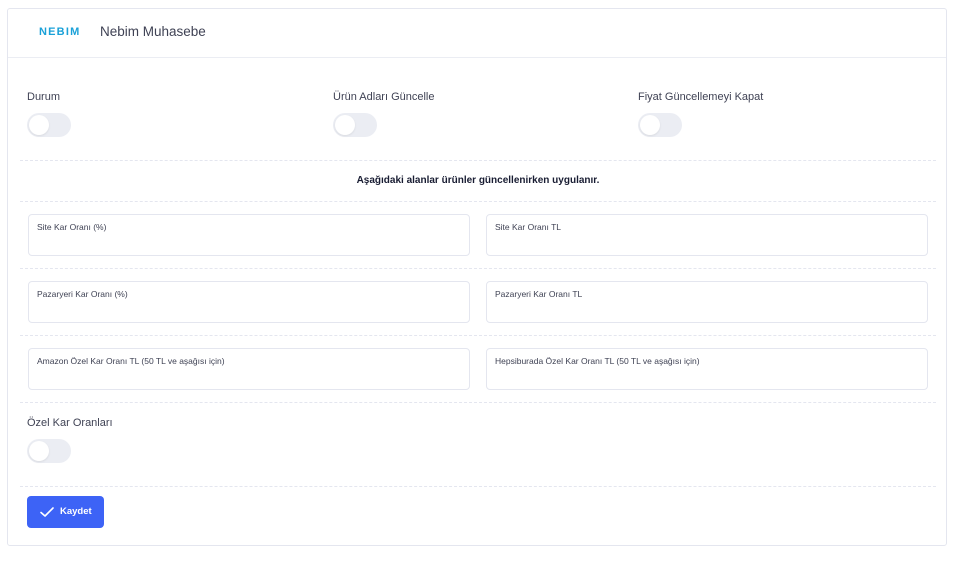 Image resolution: width=959 pixels, height=563 pixels. Describe the element at coordinates (707, 302) in the screenshot. I see `marketplace-margin-tl-field: Pazaryeri Kar Oranı TL` at that location.